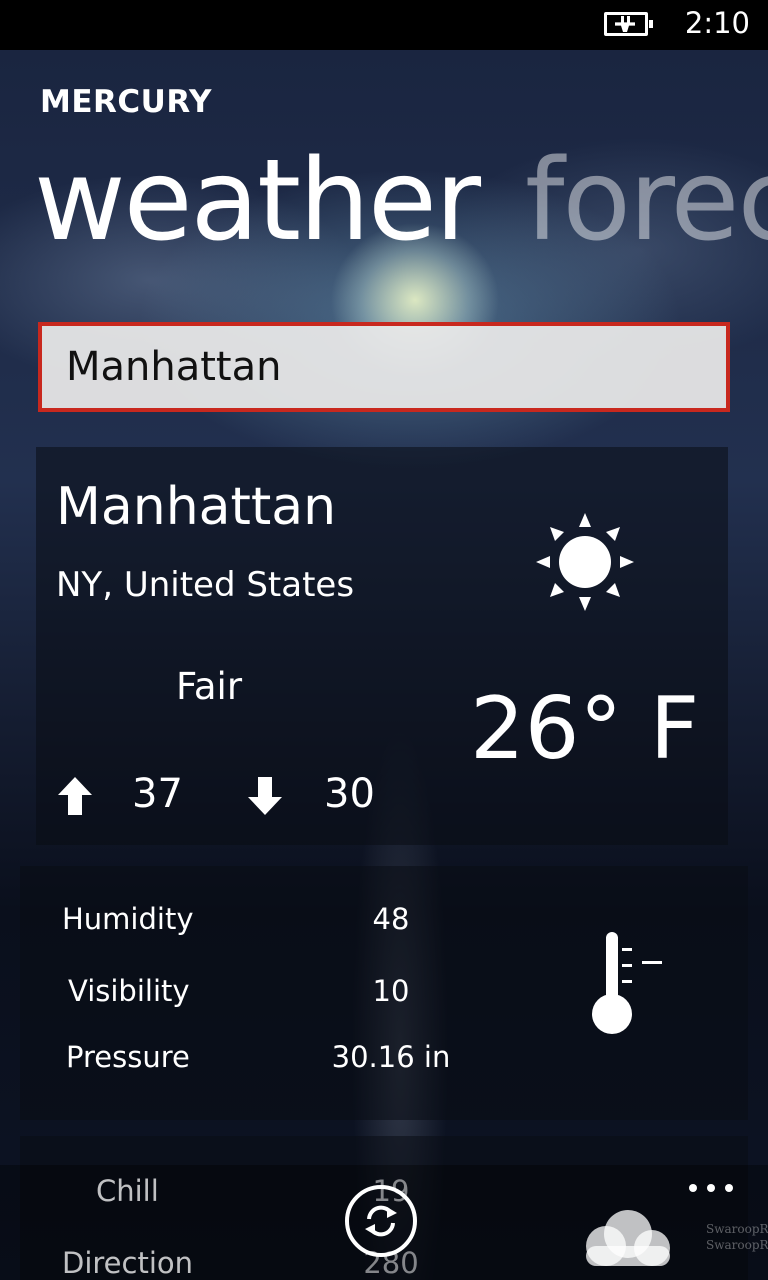 Image resolution: width=768 pixels, height=1280 pixels. I want to click on search-box, so click(384, 367).